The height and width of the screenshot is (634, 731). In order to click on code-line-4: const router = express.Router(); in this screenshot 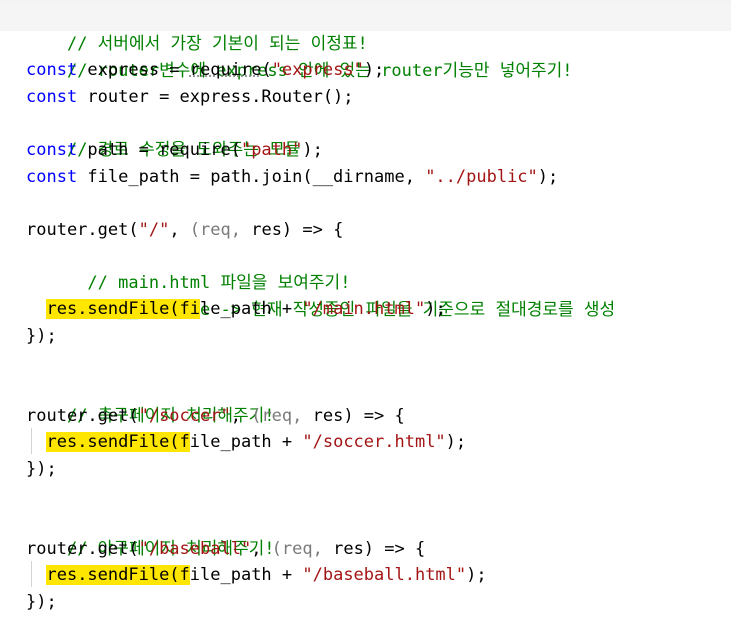, I will do `click(190, 97)`.